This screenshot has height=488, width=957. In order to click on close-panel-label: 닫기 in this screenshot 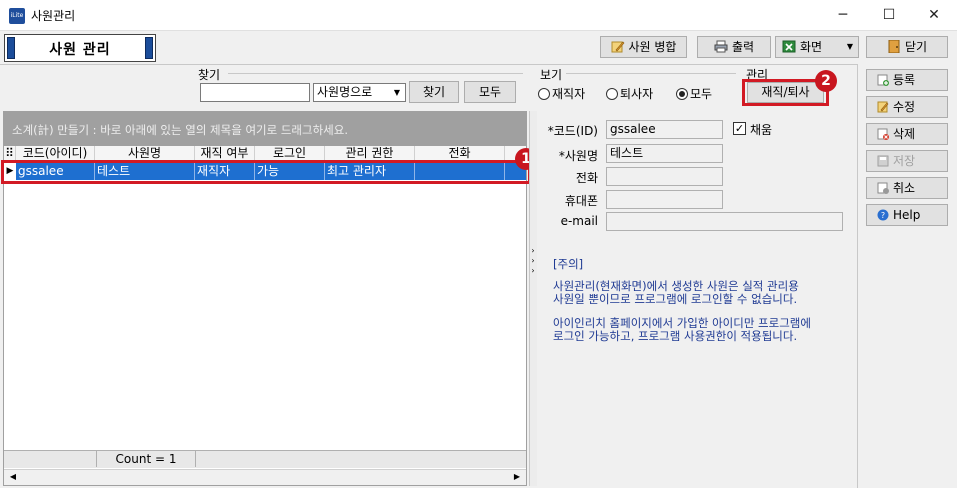, I will do `click(916, 47)`.